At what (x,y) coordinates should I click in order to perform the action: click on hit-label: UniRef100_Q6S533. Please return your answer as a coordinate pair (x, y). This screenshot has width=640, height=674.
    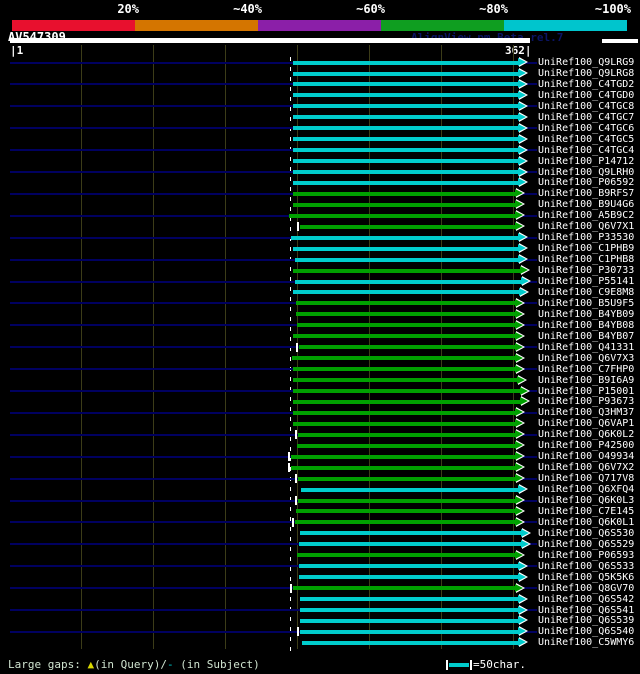
    Looking at the image, I should click on (586, 566).